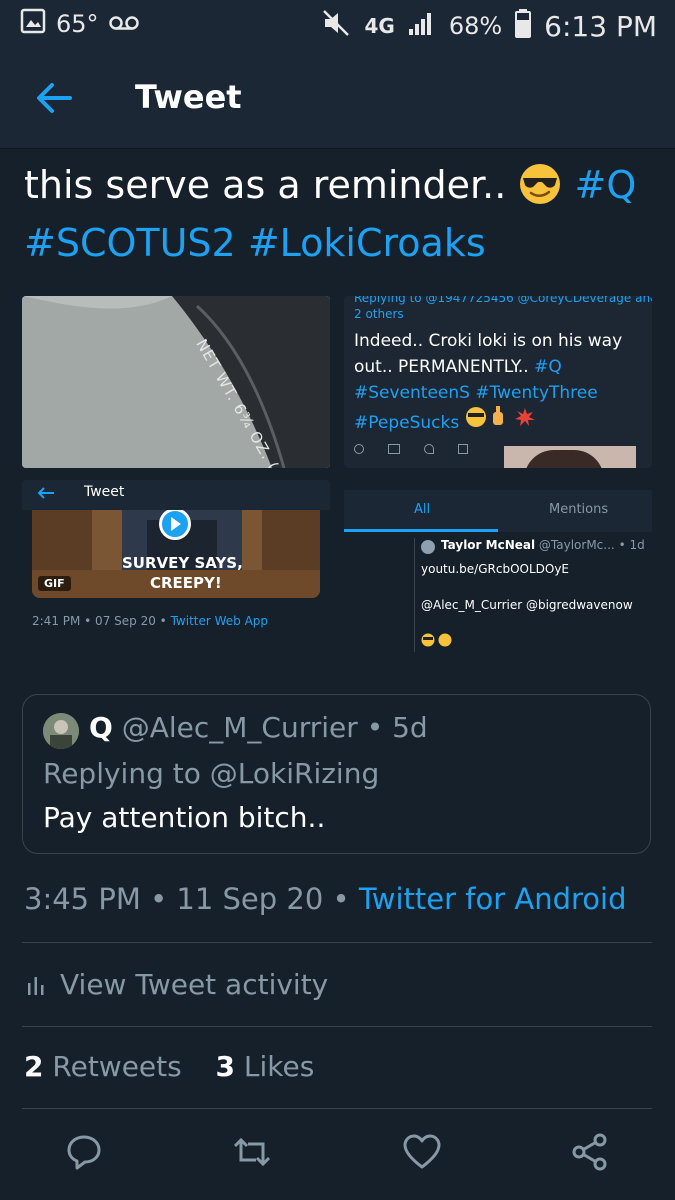 The width and height of the screenshot is (675, 1200). I want to click on play-icon, so click(176, 524).